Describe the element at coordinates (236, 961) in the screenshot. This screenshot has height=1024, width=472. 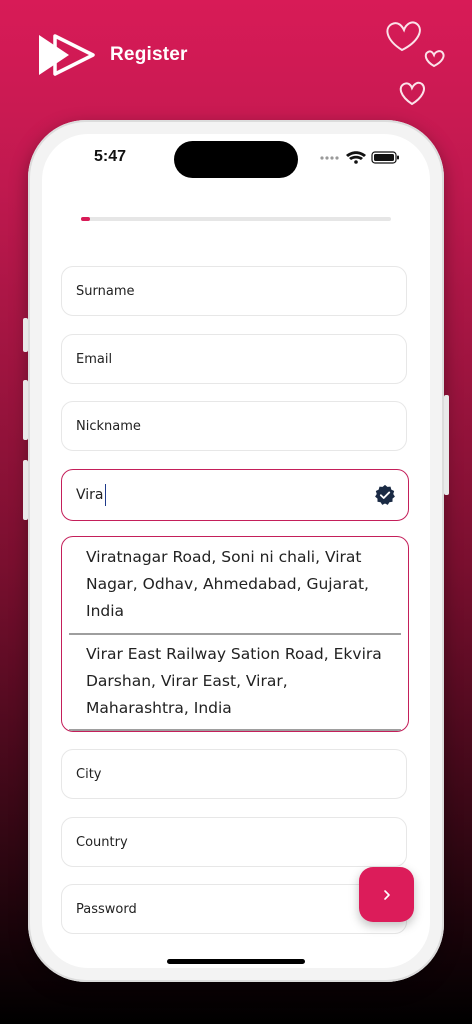
I see `home-indicator` at that location.